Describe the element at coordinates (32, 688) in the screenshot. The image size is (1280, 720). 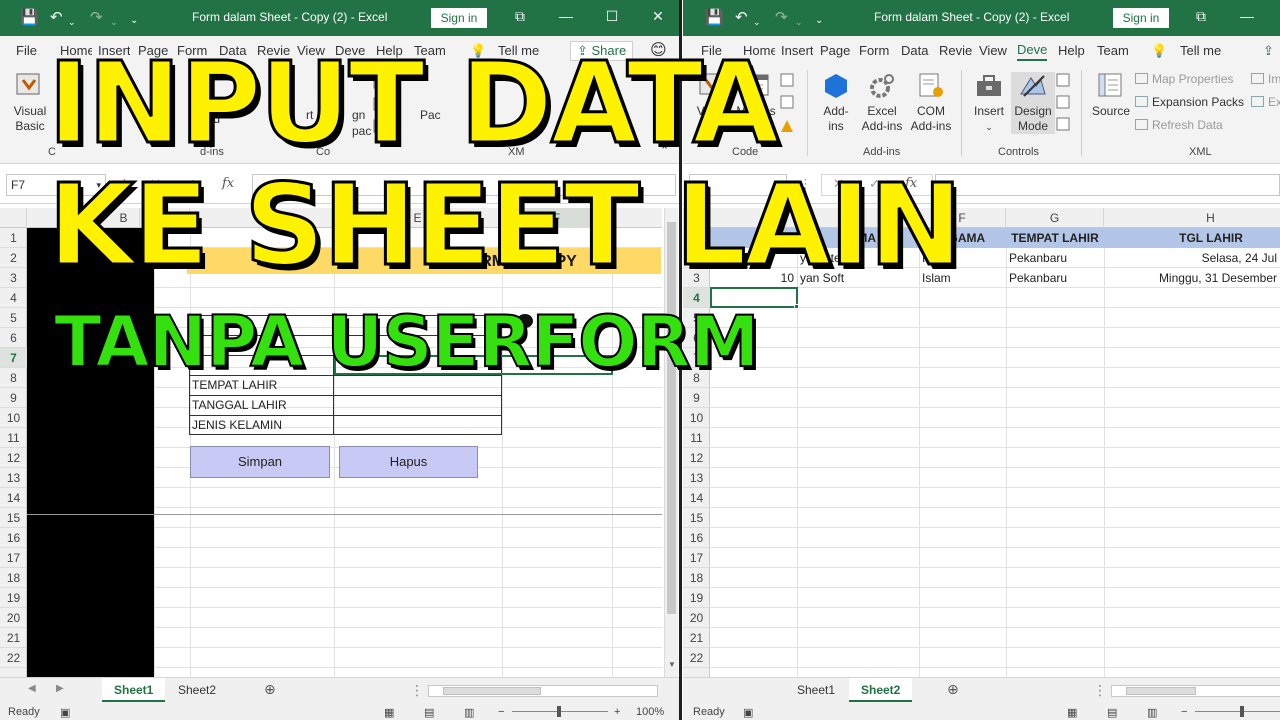
I see `prev-sheet-icon: ◀` at that location.